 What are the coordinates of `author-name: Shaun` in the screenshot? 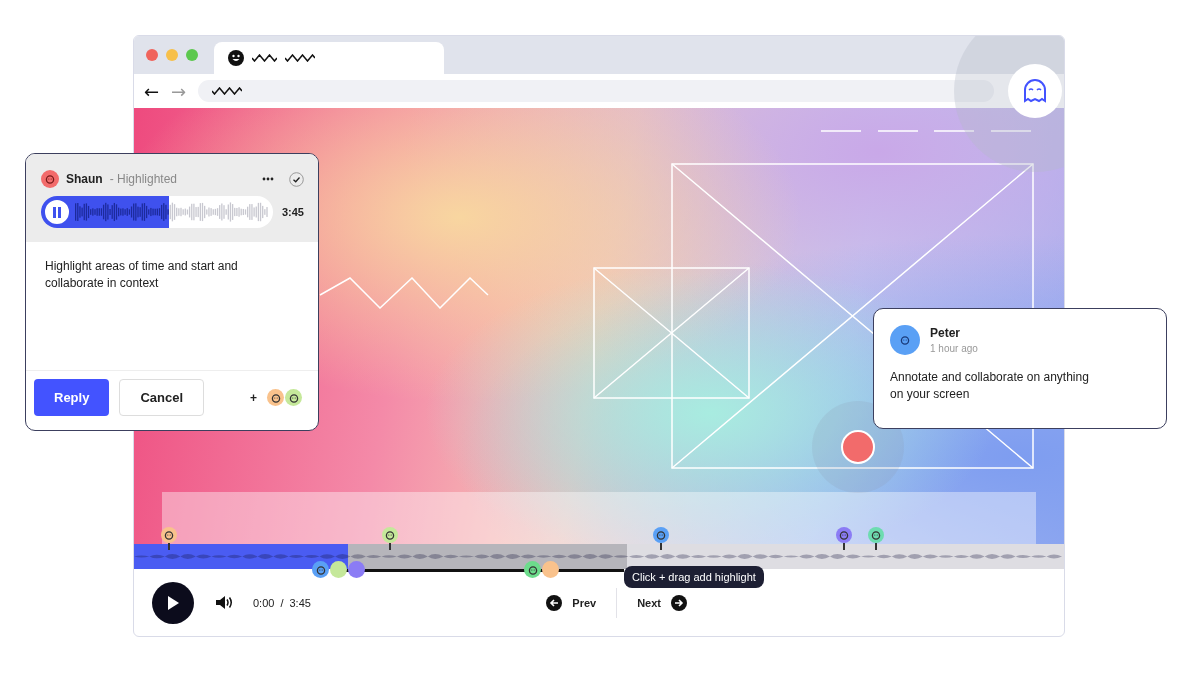 It's located at (84, 179).